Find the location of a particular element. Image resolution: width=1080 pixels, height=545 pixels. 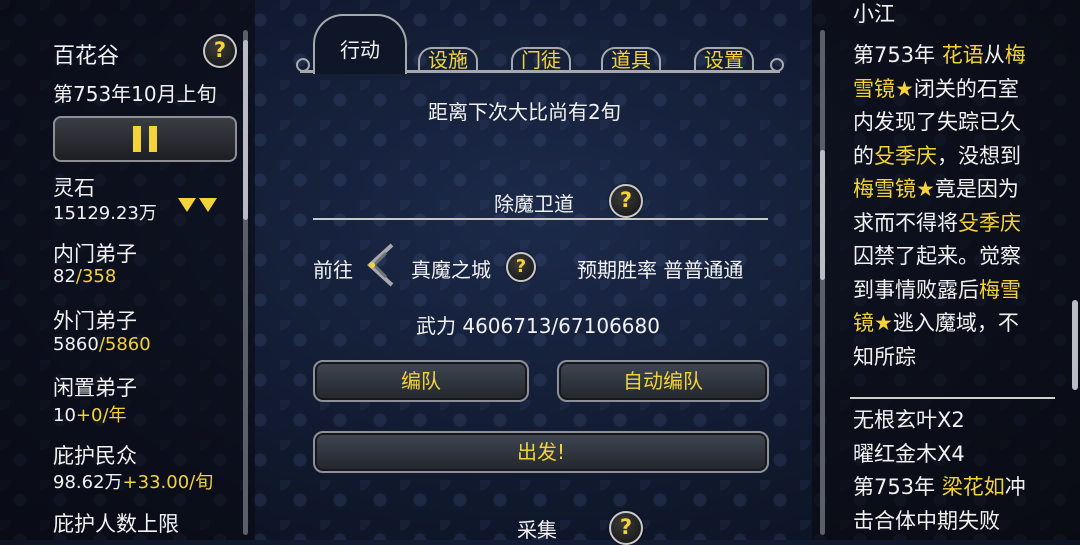

log-line: 囚禁了起来。觉察 is located at coordinates (937, 256).